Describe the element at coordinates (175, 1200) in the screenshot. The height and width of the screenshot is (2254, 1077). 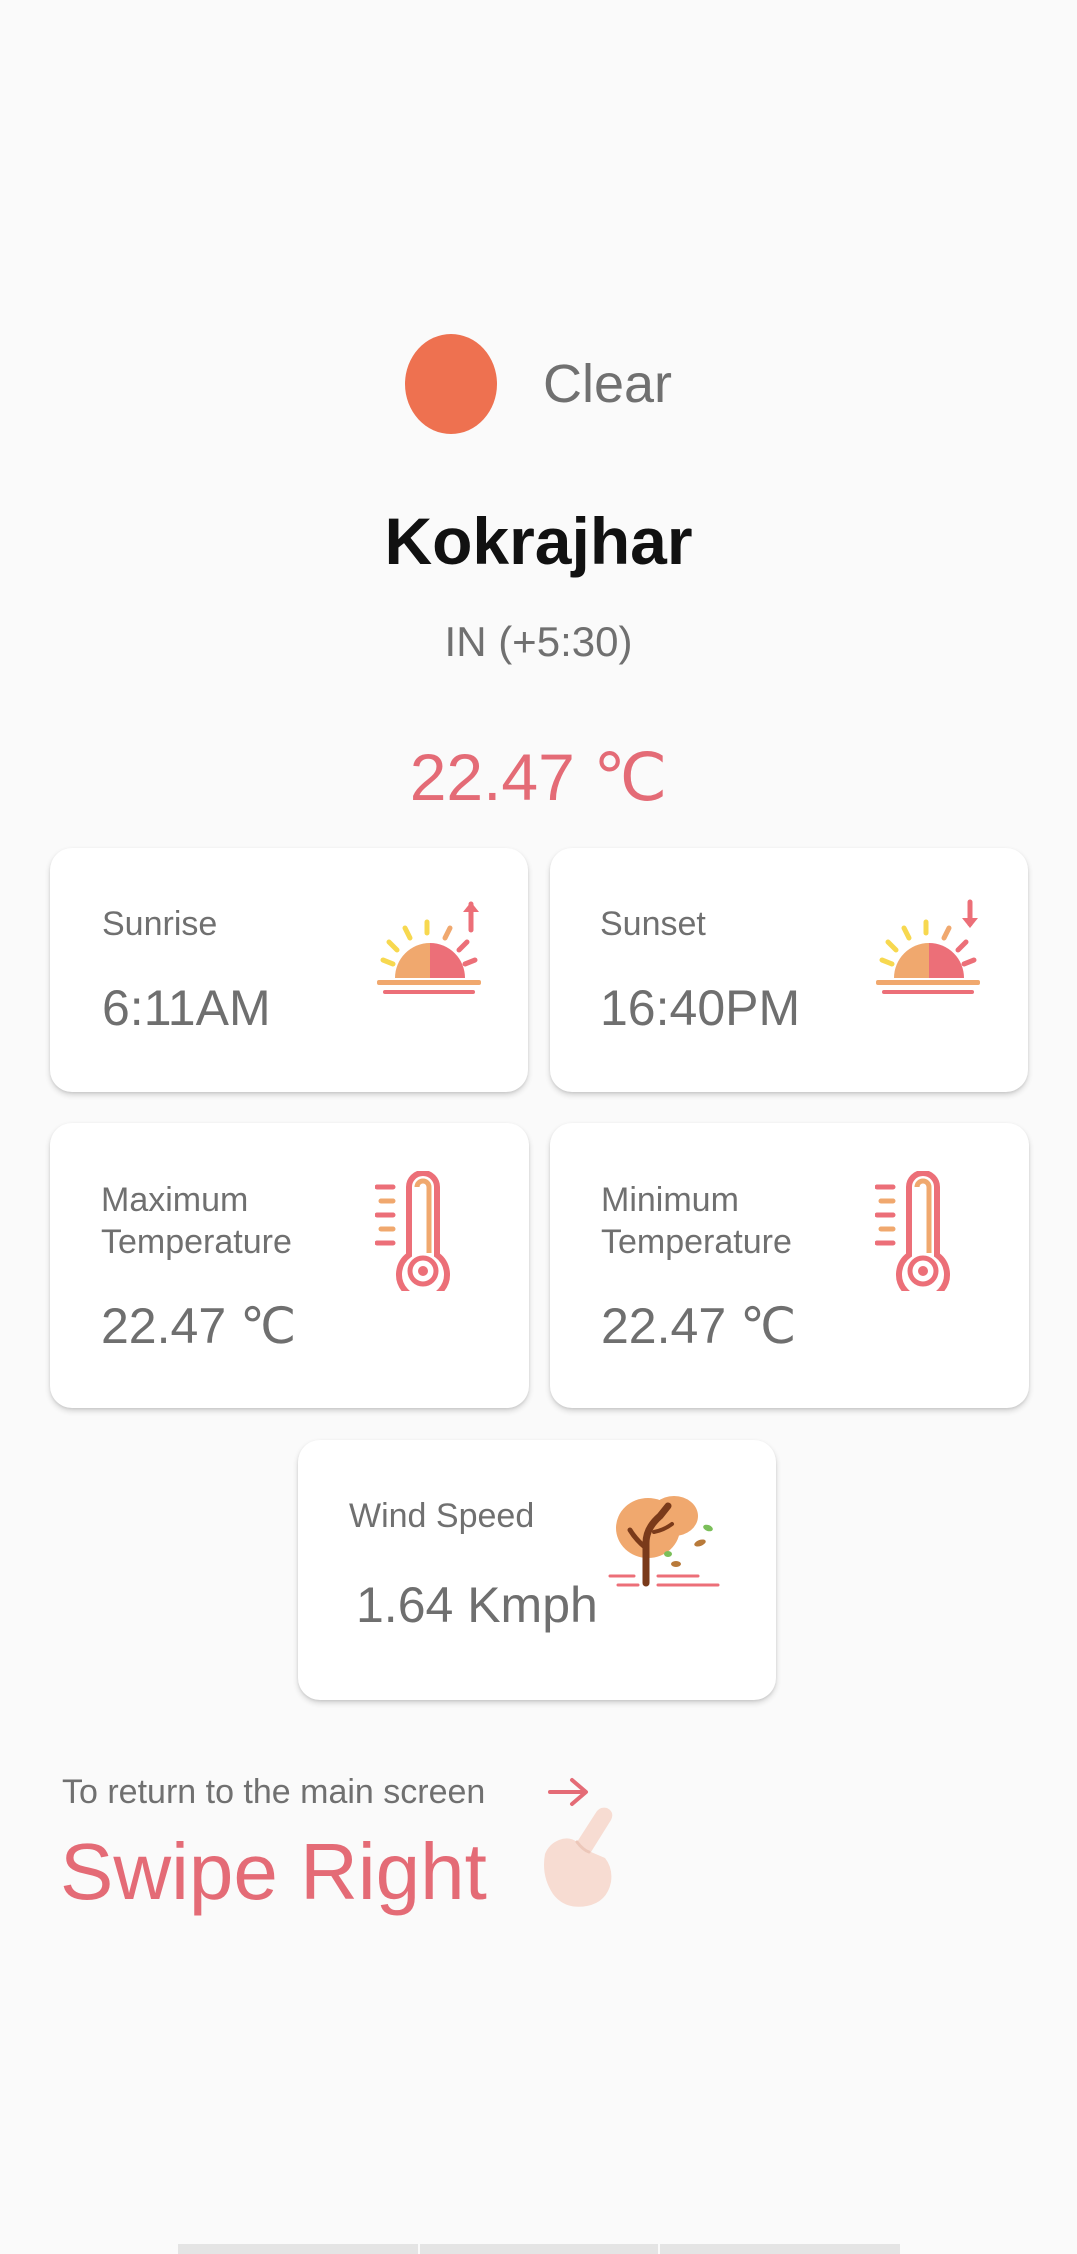
I see `max-temperature-label-line1: Maximum` at that location.